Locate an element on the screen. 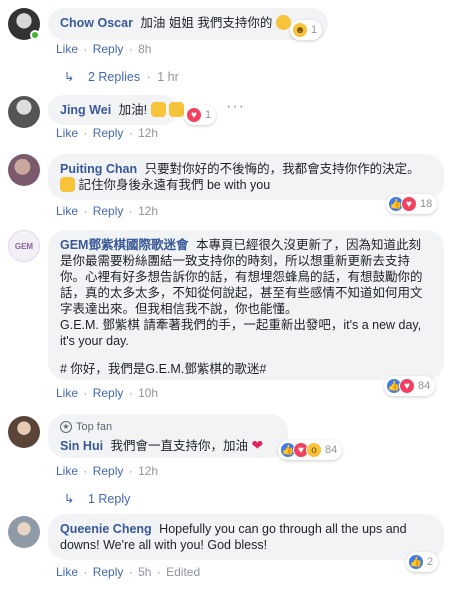 The height and width of the screenshot is (592, 457). comment-actions: Like · Reply · 8h is located at coordinates (103, 49).